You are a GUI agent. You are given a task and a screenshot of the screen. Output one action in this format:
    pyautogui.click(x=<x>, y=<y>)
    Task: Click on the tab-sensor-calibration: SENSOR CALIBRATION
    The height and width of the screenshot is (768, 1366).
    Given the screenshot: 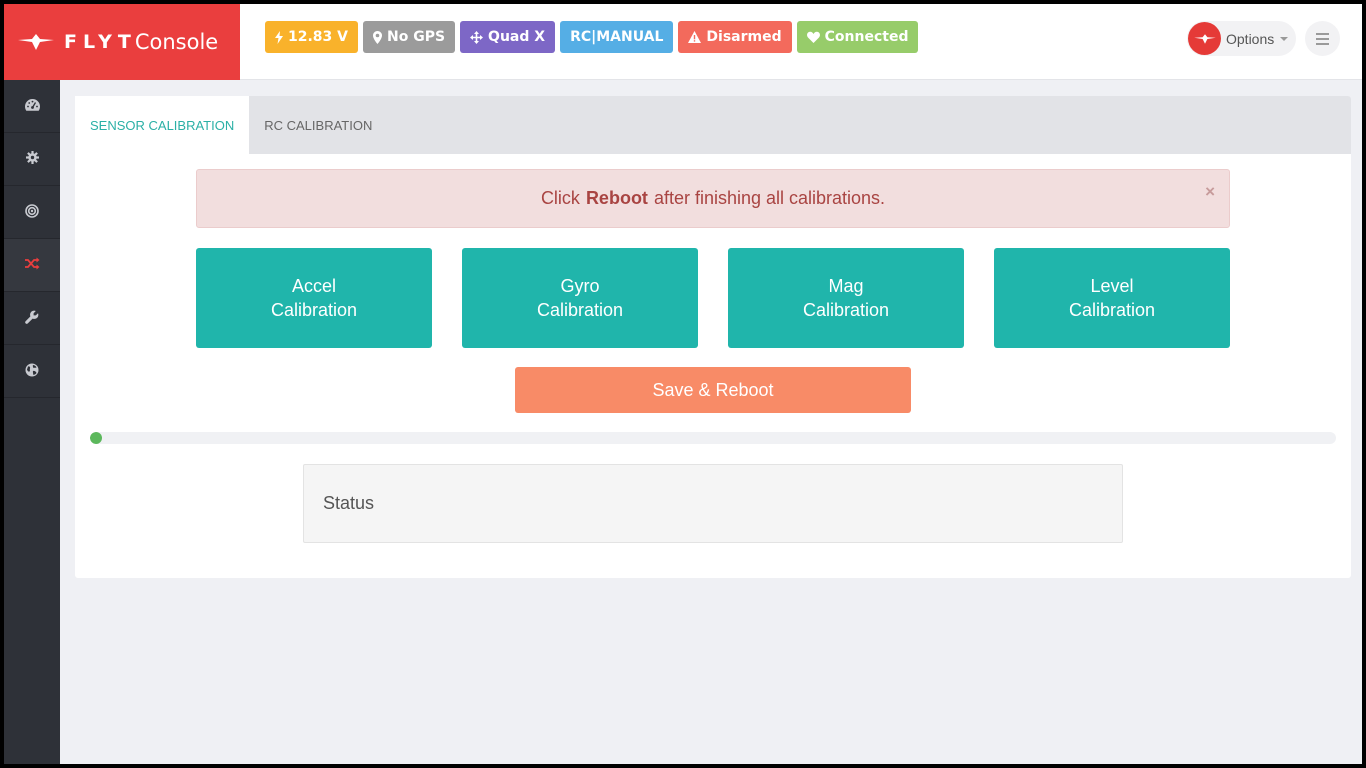 What is the action you would take?
    pyautogui.click(x=162, y=125)
    